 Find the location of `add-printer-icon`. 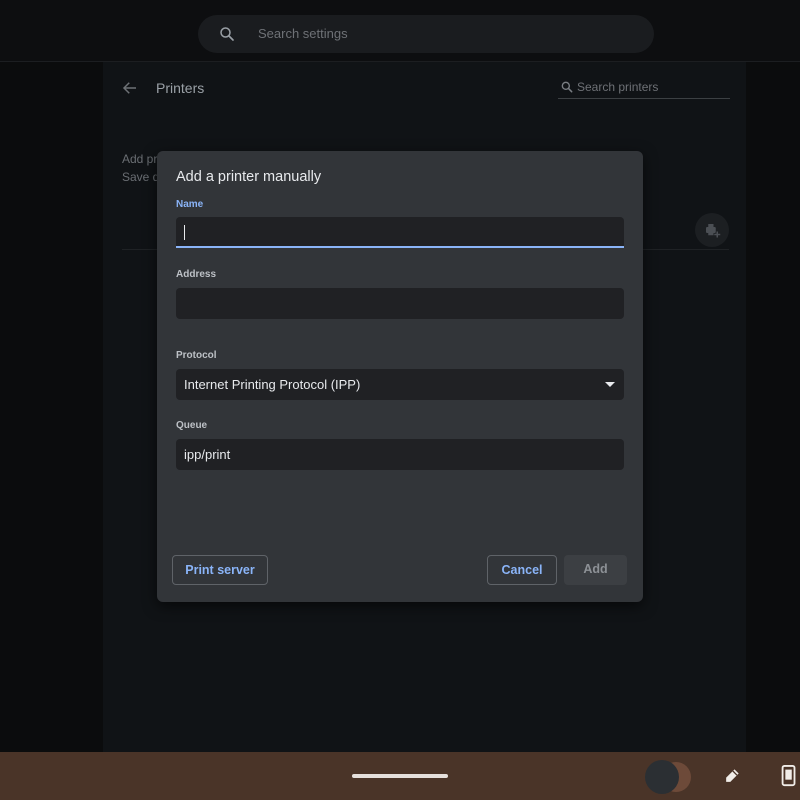

add-printer-icon is located at coordinates (713, 231).